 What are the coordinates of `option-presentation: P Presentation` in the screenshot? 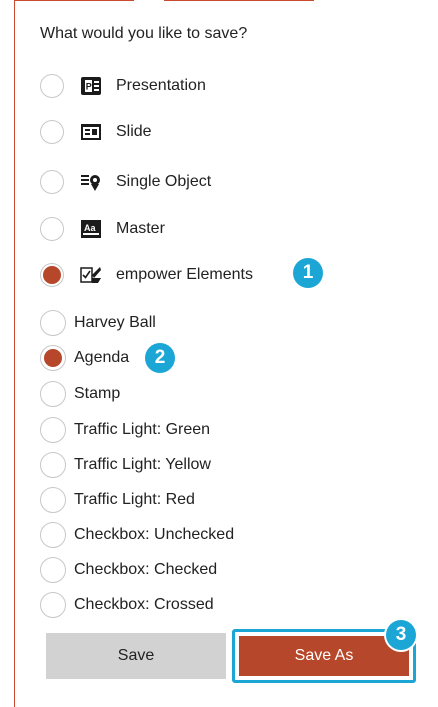 It's located at (123, 86).